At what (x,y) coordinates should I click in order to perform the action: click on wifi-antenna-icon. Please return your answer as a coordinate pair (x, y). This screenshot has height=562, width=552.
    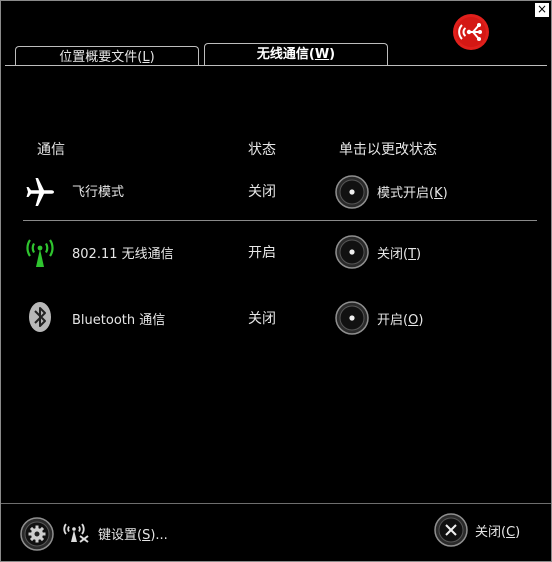
    Looking at the image, I should click on (40, 253).